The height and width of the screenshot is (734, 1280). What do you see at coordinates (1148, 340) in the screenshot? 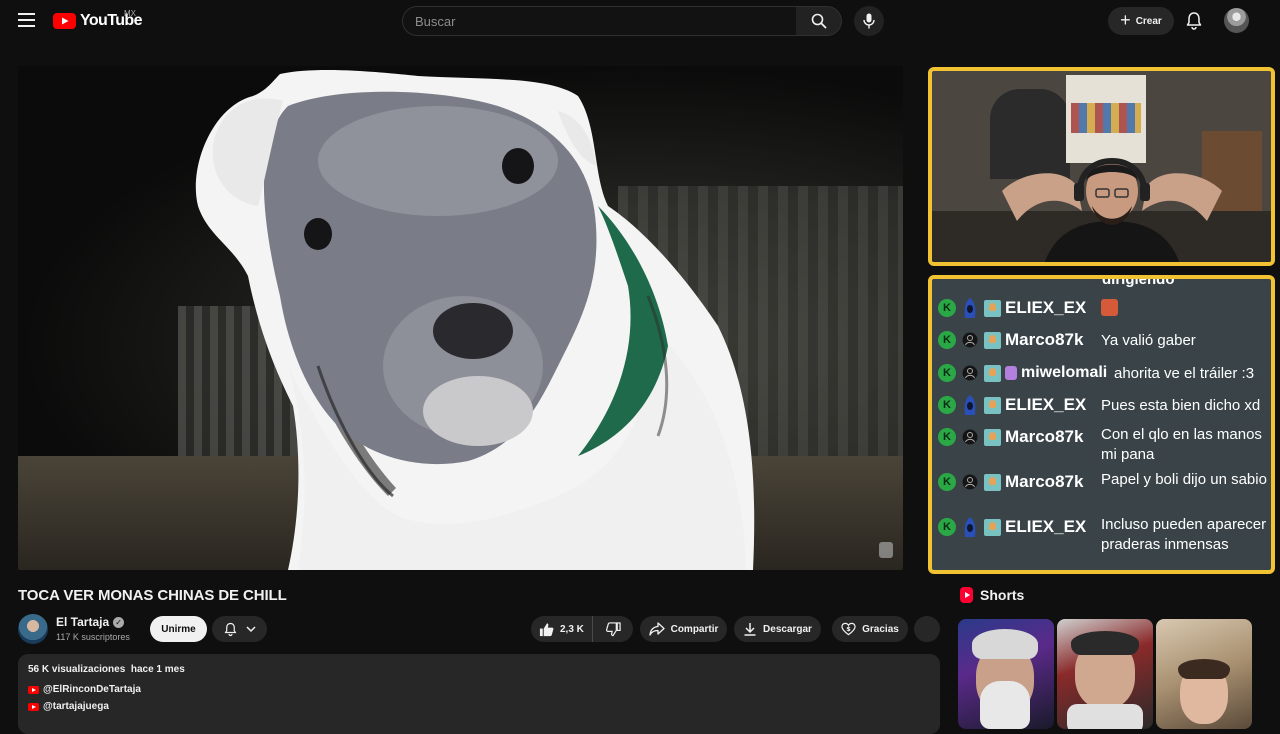
I see `chat-text: Ya valió gaber` at bounding box center [1148, 340].